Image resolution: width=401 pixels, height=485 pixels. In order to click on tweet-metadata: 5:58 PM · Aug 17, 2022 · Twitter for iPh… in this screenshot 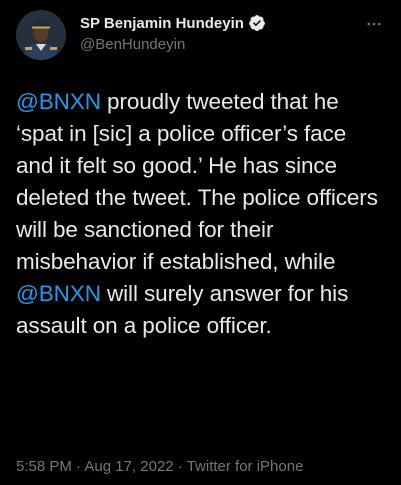, I will do `click(159, 466)`.